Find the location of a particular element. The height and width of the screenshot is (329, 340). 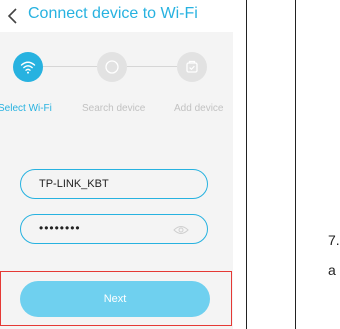

search-icon is located at coordinates (112, 67).